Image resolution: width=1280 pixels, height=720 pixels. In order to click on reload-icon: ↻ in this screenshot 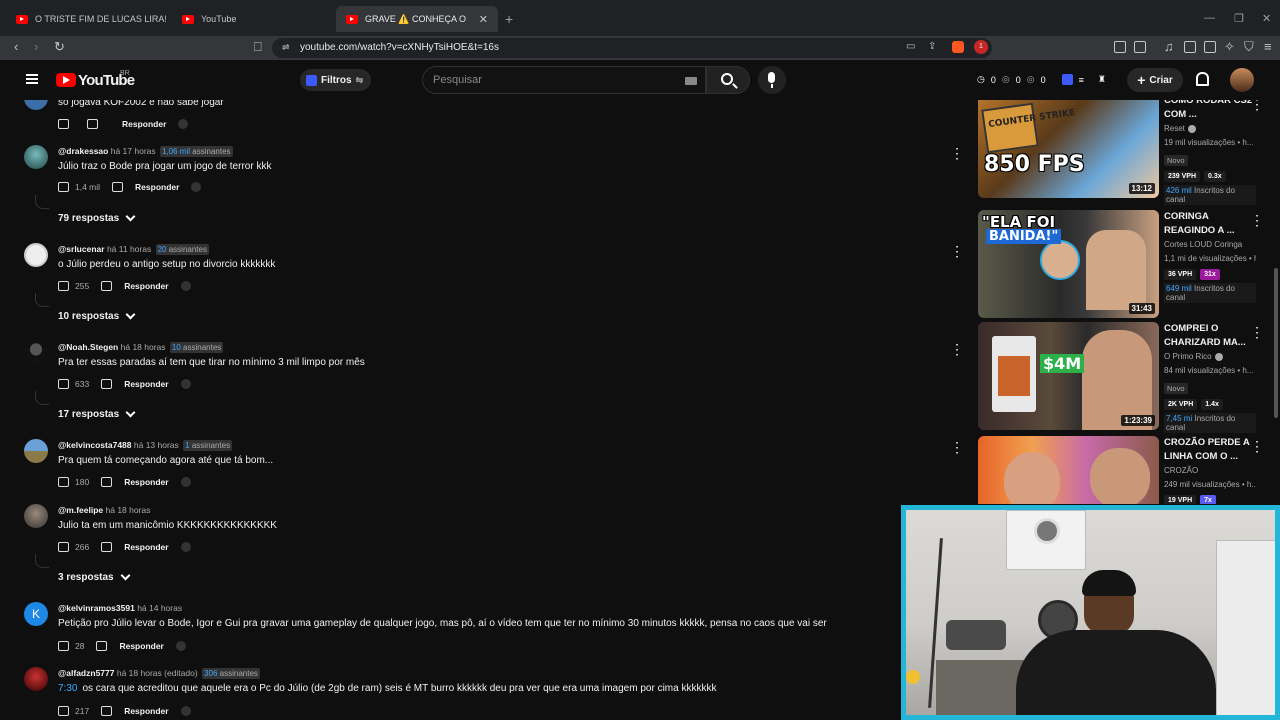, I will do `click(59, 47)`.